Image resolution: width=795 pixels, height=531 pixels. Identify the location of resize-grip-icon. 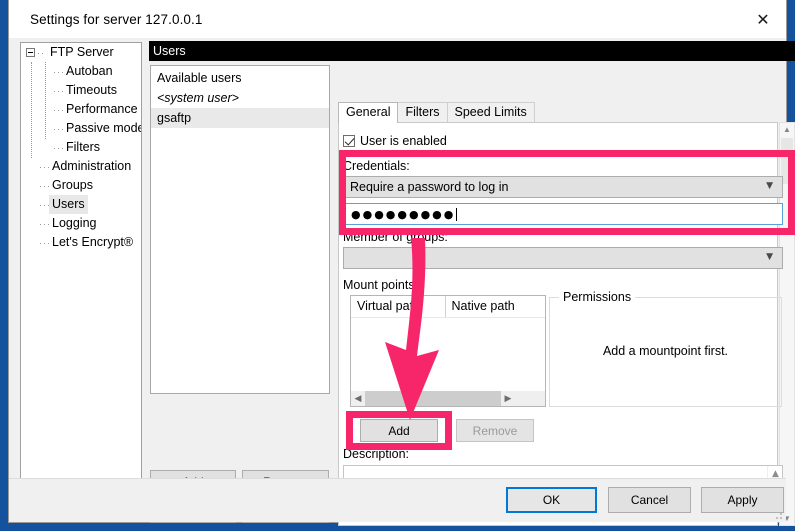
(778, 515).